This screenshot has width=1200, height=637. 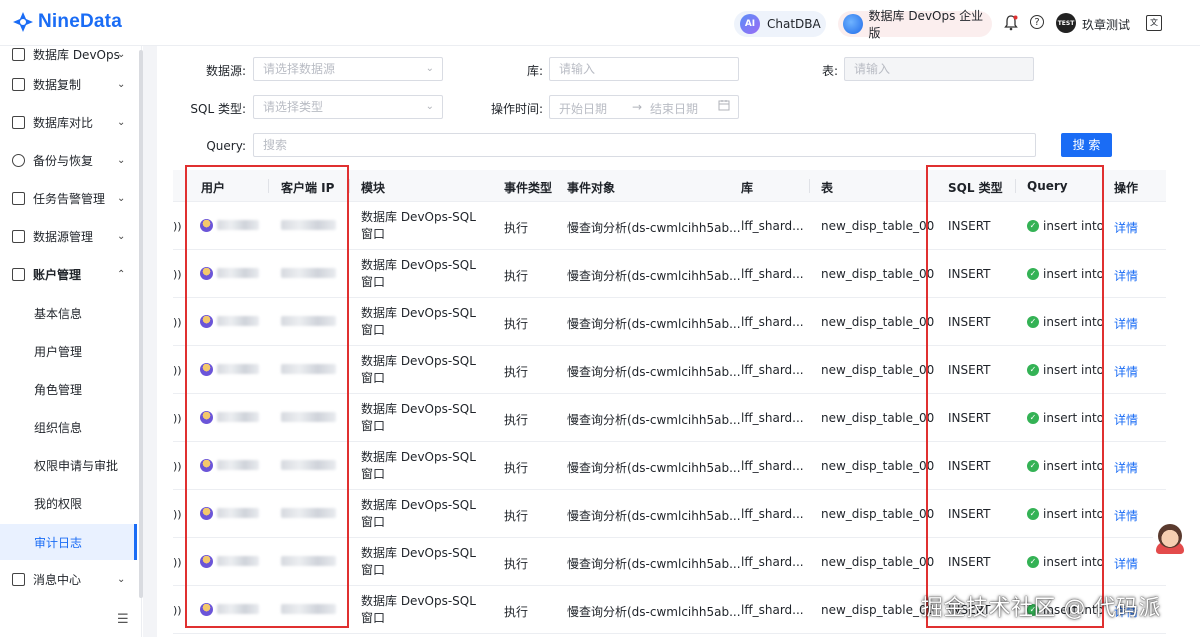 I want to click on sidebar-item-label: 数据复制, so click(x=57, y=84).